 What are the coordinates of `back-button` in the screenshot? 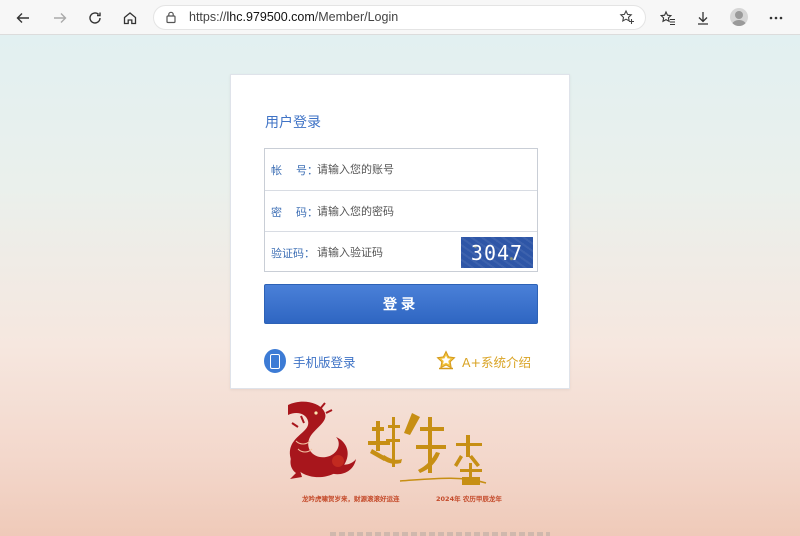 It's located at (23, 18).